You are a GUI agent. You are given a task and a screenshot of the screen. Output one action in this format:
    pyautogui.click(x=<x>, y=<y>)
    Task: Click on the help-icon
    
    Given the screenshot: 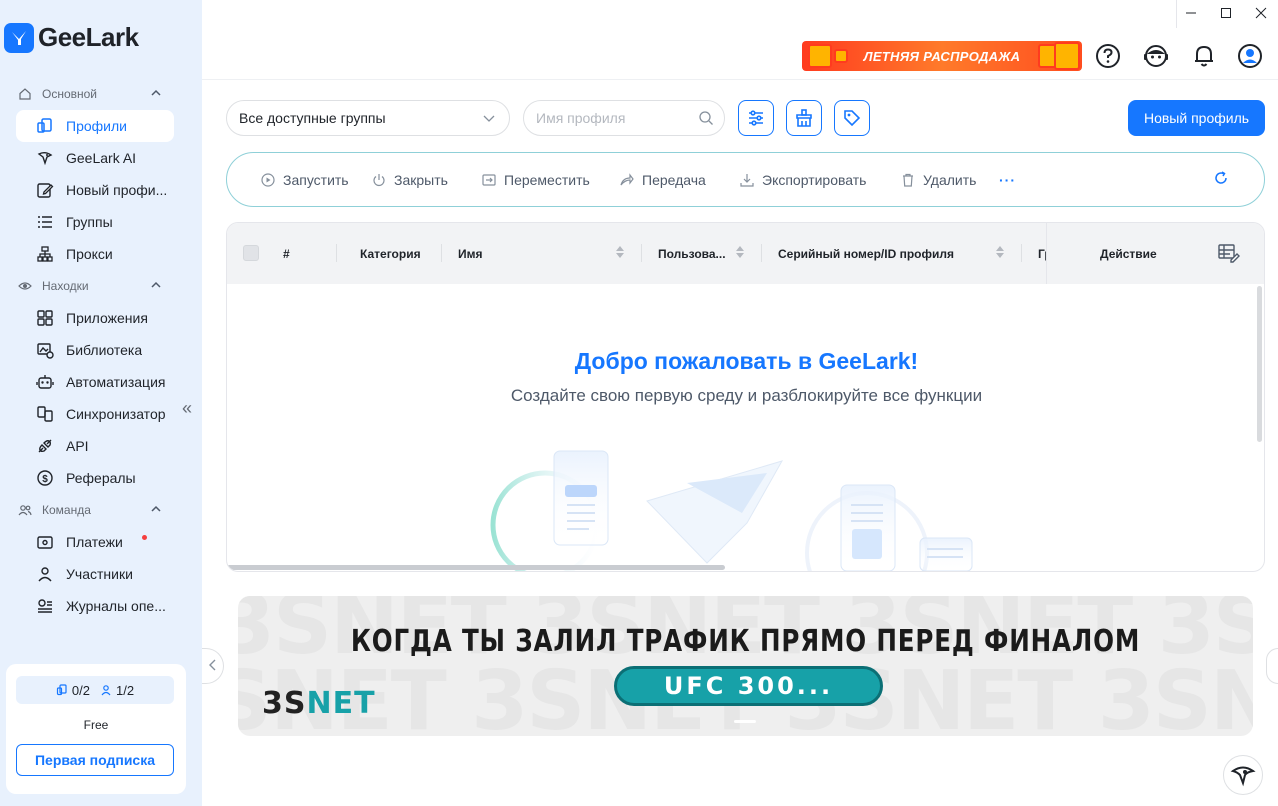 What is the action you would take?
    pyautogui.click(x=1108, y=56)
    